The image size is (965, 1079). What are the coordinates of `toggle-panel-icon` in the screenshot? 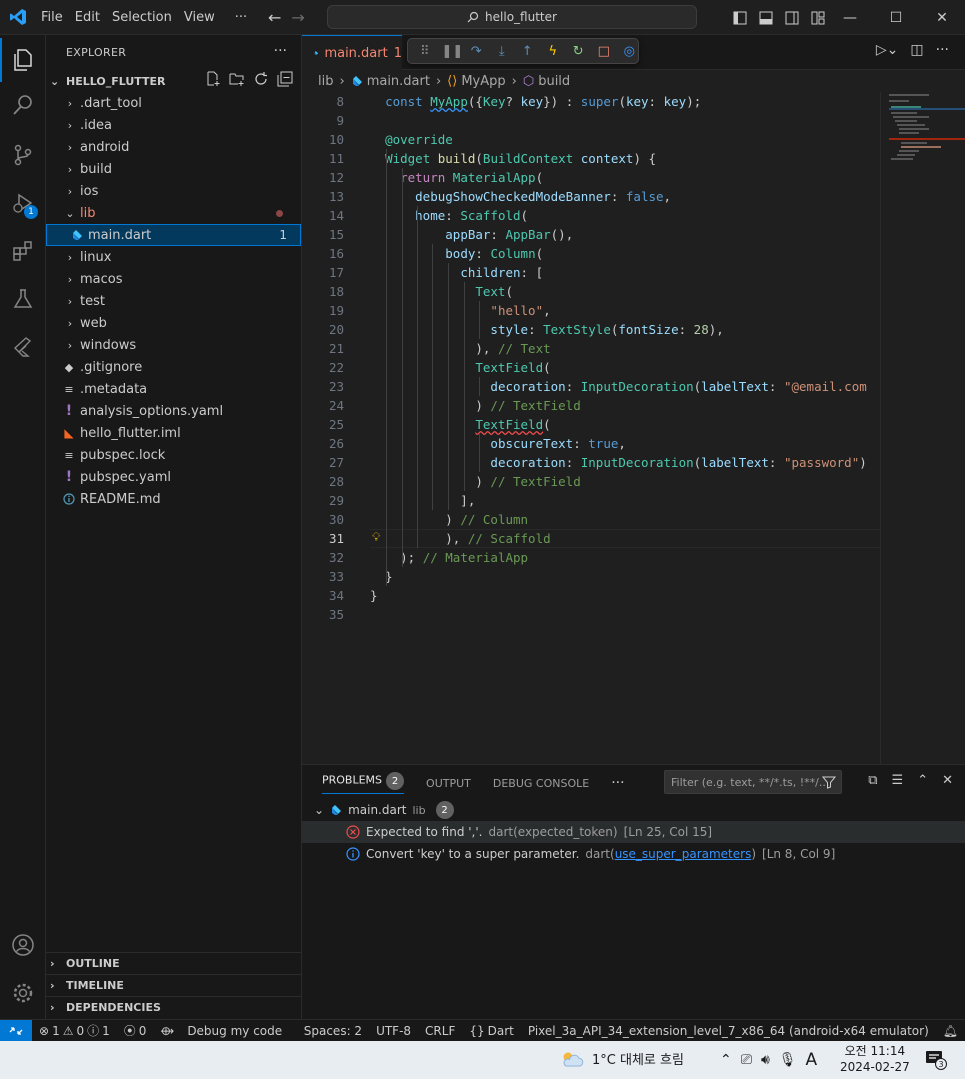 It's located at (766, 18).